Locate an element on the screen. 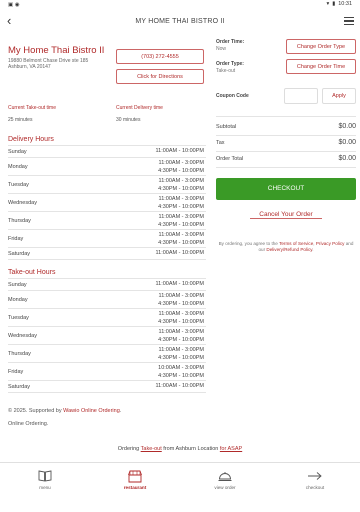  status-right: ▾ ▮ 10:31 is located at coordinates (339, 4).